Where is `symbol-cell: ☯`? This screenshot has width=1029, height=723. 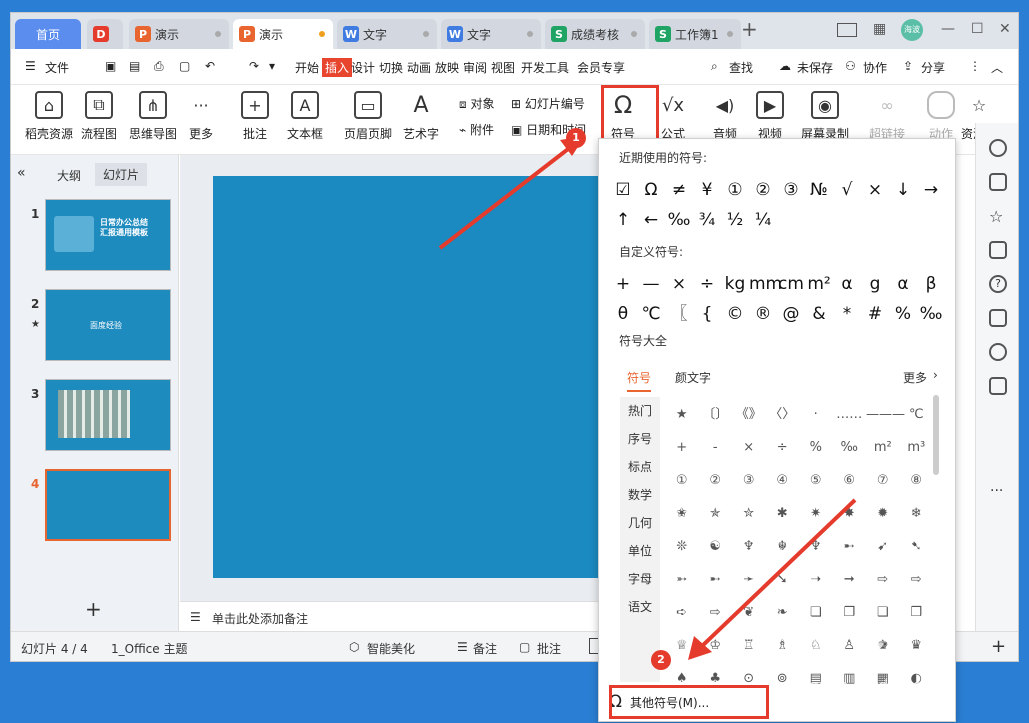 symbol-cell: ☯ is located at coordinates (716, 547).